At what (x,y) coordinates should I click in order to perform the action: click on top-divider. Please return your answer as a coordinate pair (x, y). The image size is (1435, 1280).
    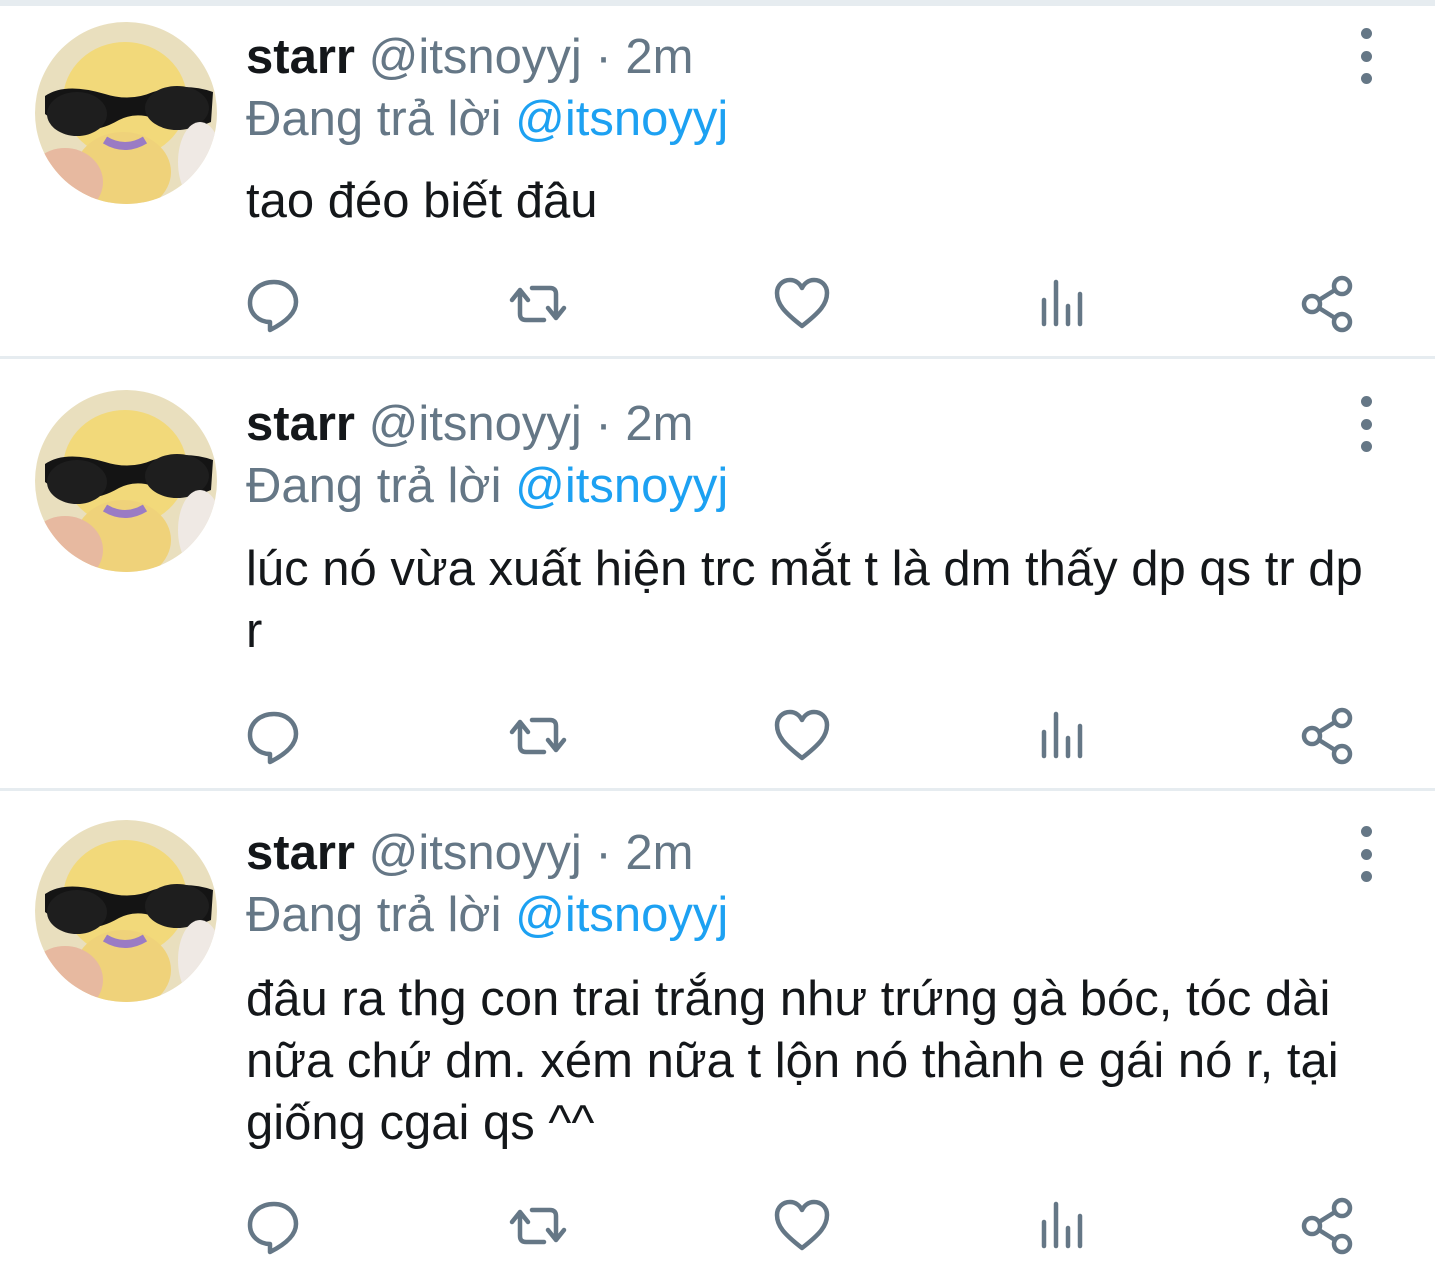
    Looking at the image, I should click on (717, 3).